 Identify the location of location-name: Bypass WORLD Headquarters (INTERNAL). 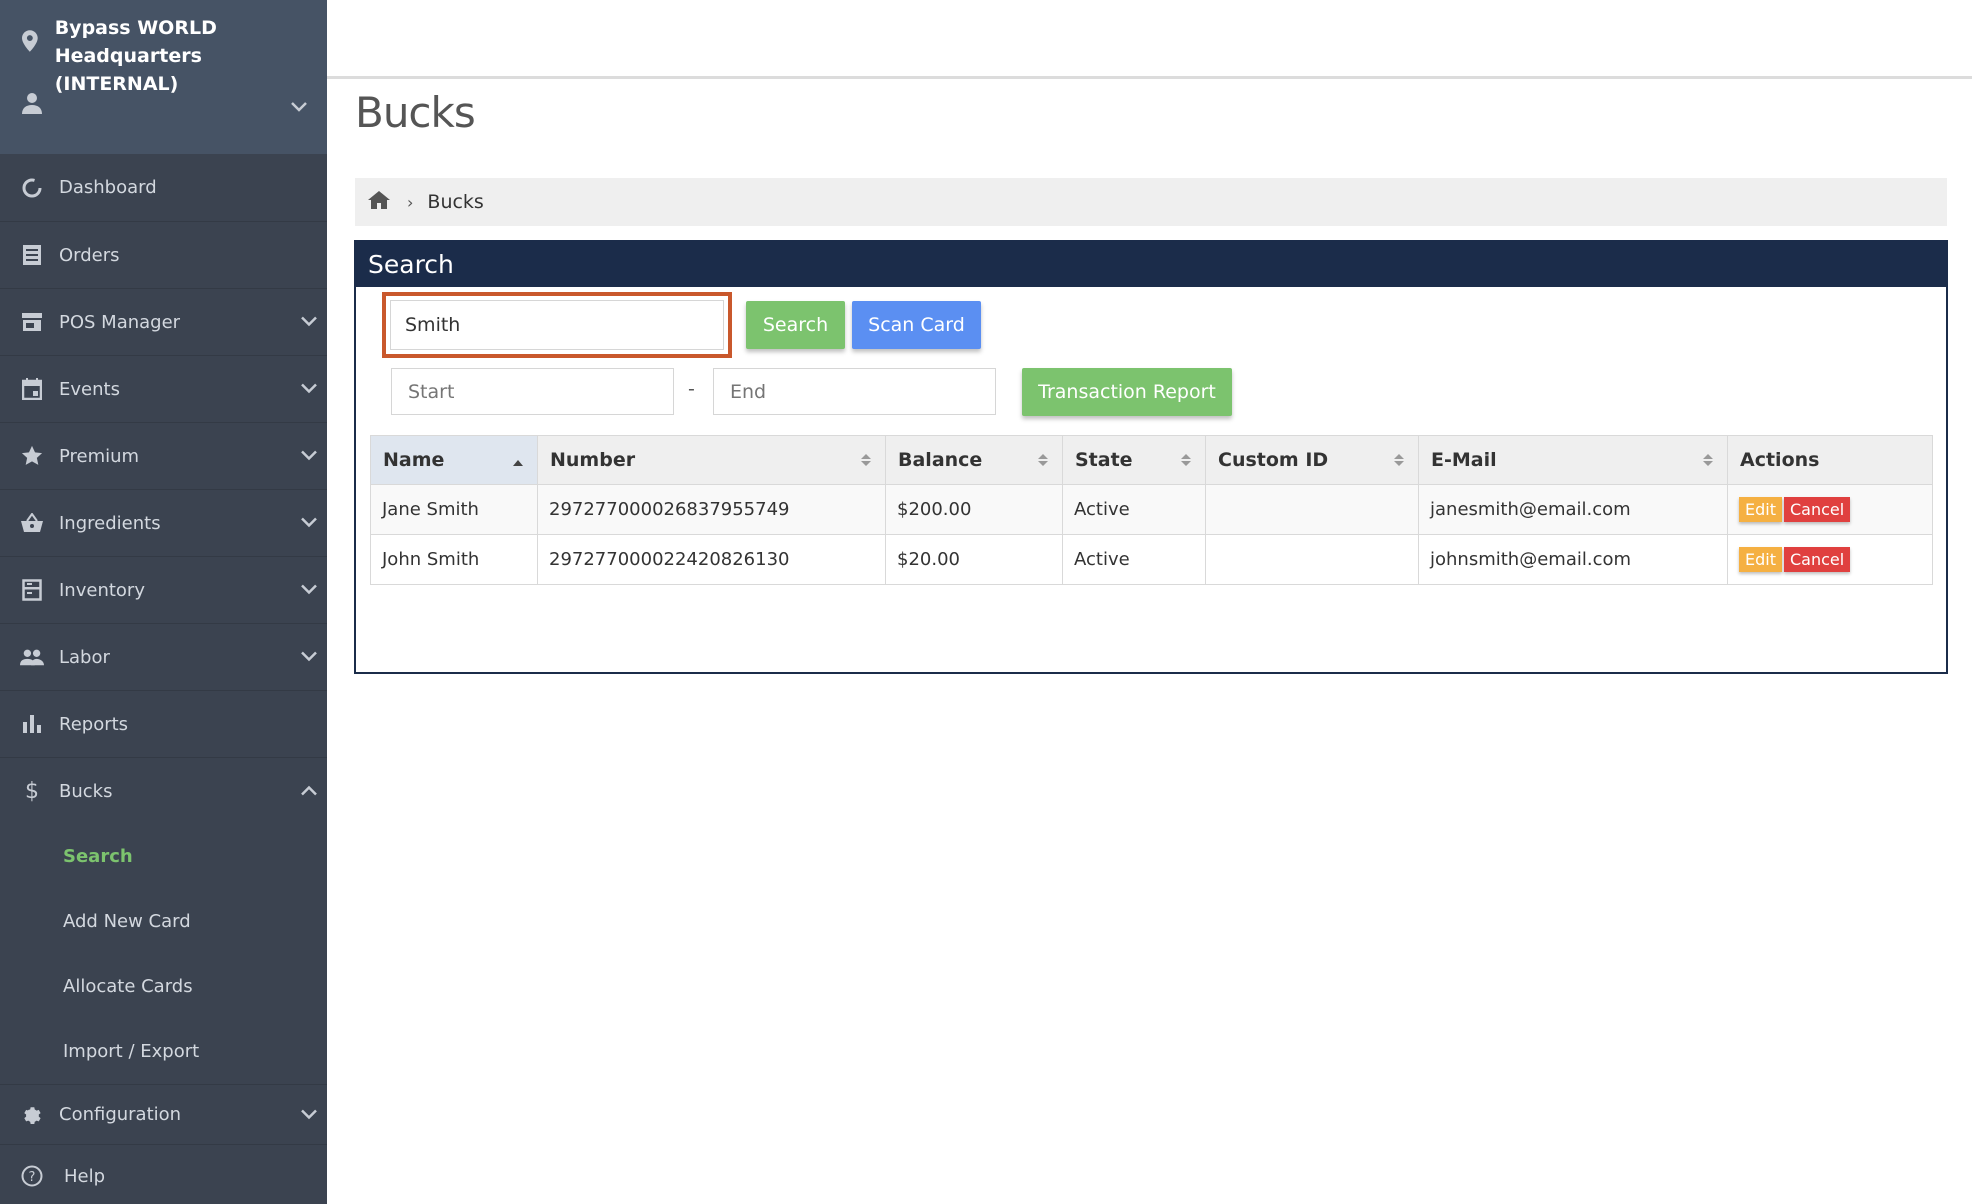
(191, 56).